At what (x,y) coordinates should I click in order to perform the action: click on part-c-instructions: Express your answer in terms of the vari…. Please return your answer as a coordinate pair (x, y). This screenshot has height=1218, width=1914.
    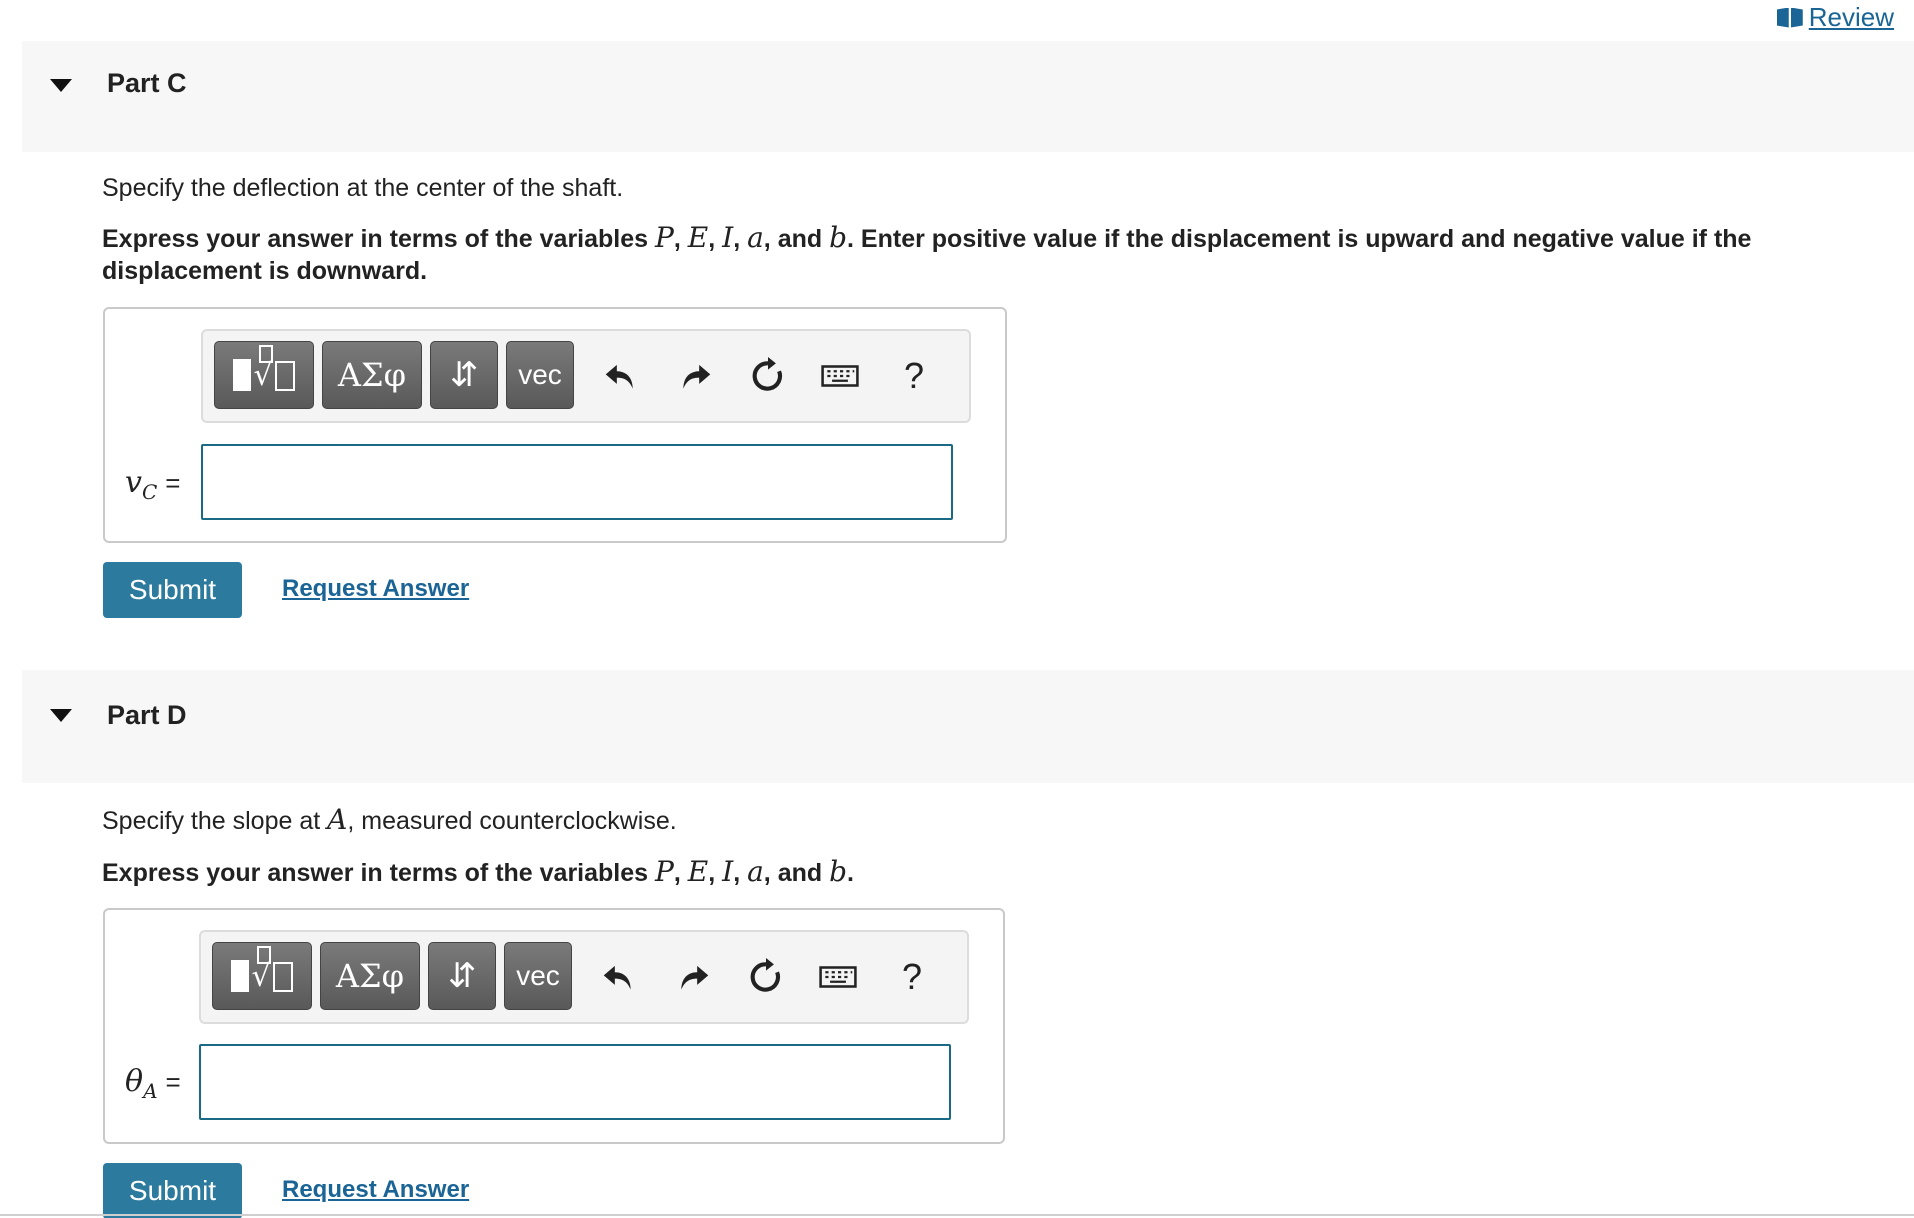
    Looking at the image, I should click on (927, 253).